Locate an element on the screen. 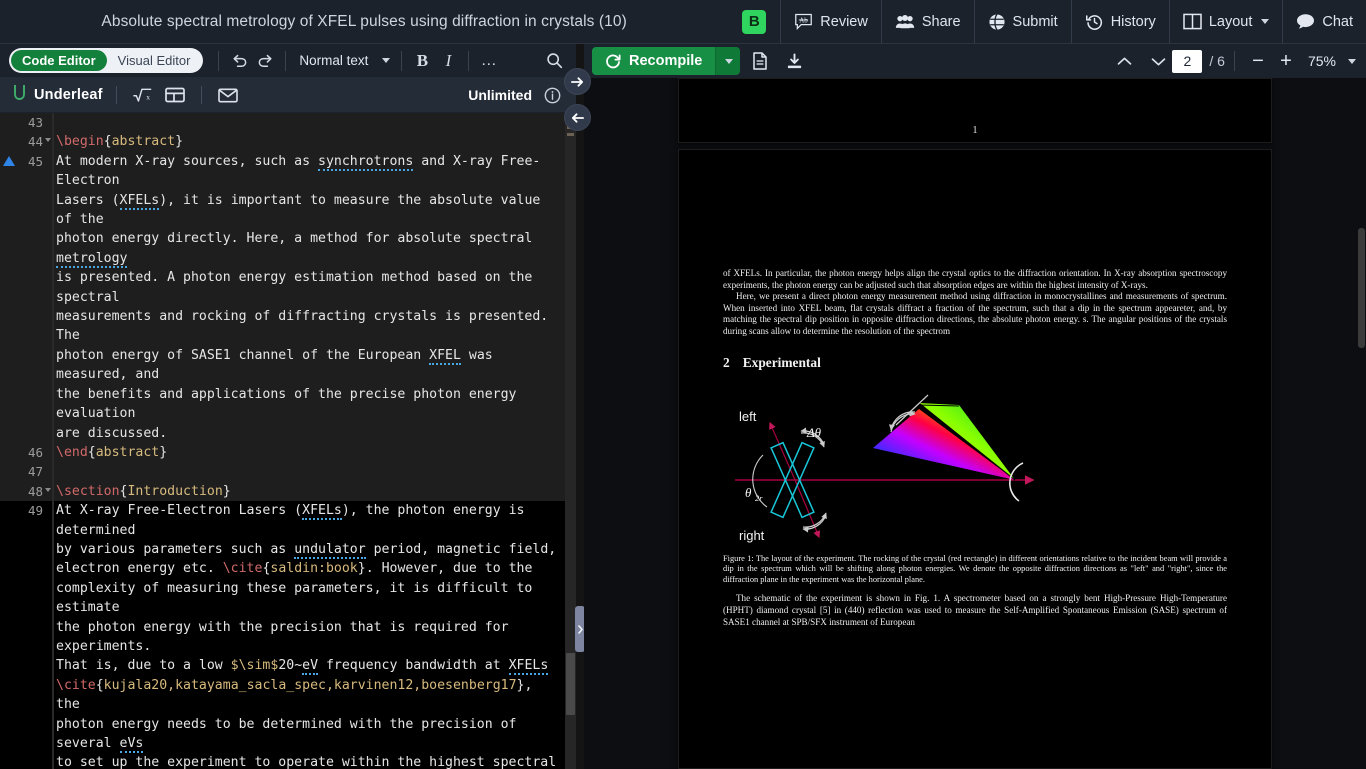 The image size is (1366, 769). mail-icon is located at coordinates (228, 95).